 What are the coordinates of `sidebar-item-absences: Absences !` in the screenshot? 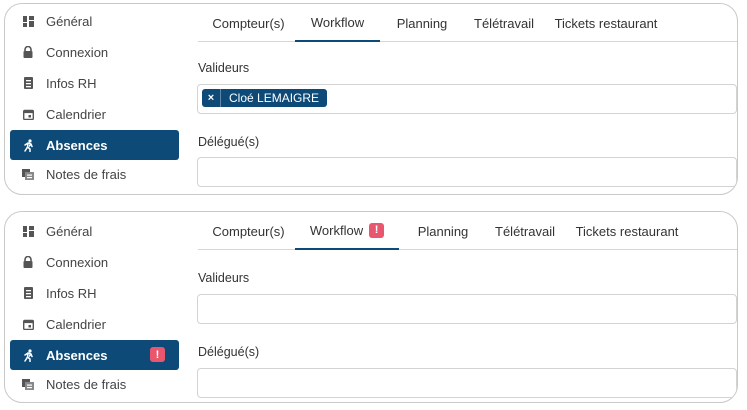 It's located at (94, 355).